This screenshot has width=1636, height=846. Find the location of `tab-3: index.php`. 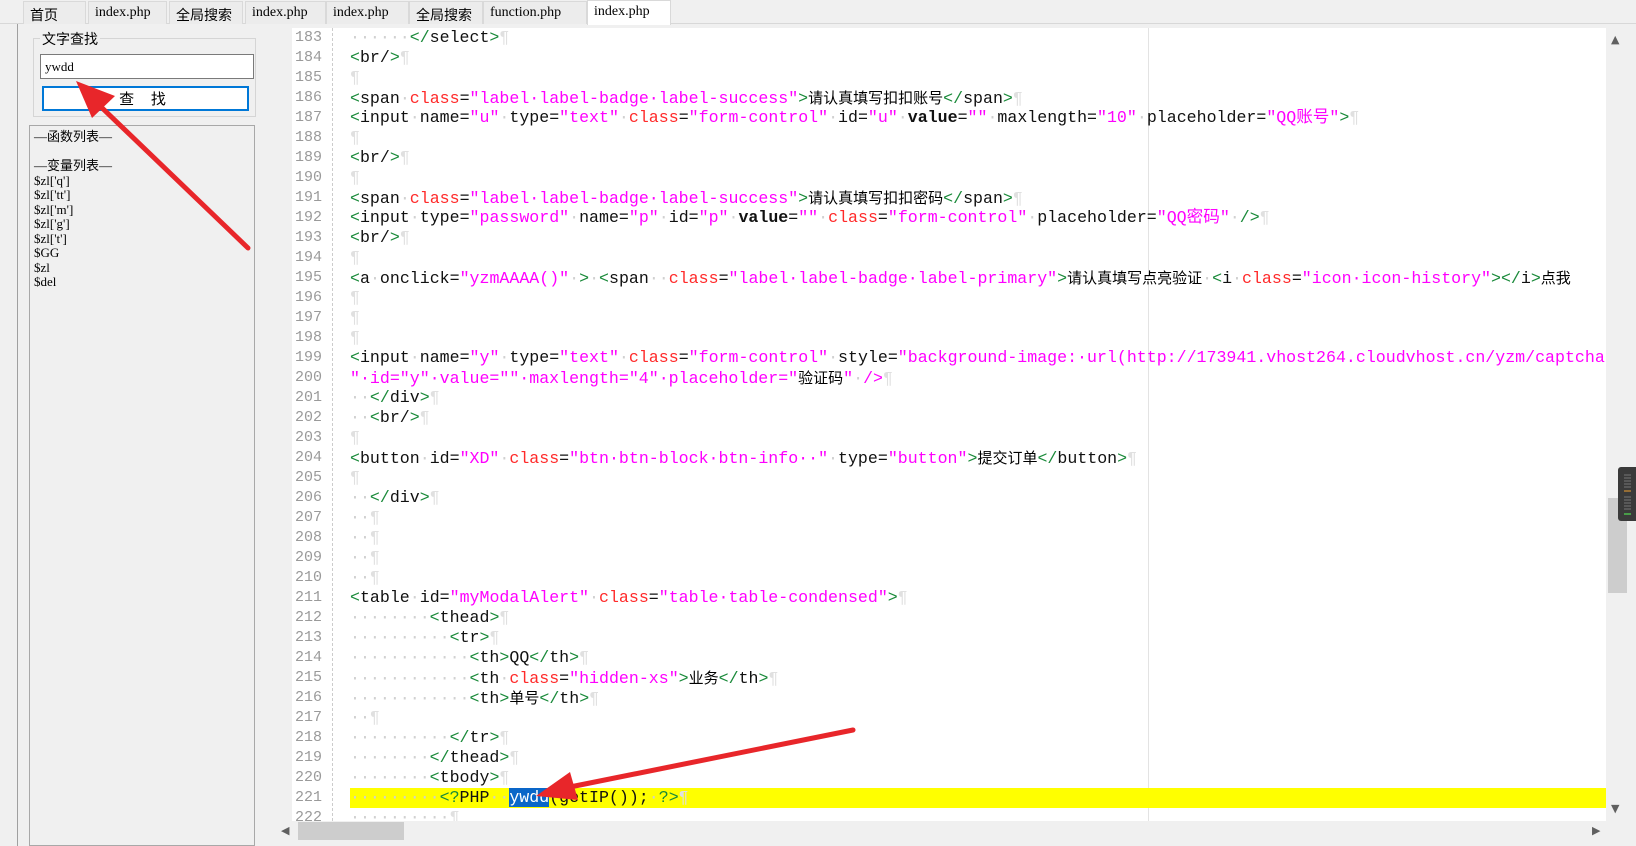

tab-3: index.php is located at coordinates (285, 12).